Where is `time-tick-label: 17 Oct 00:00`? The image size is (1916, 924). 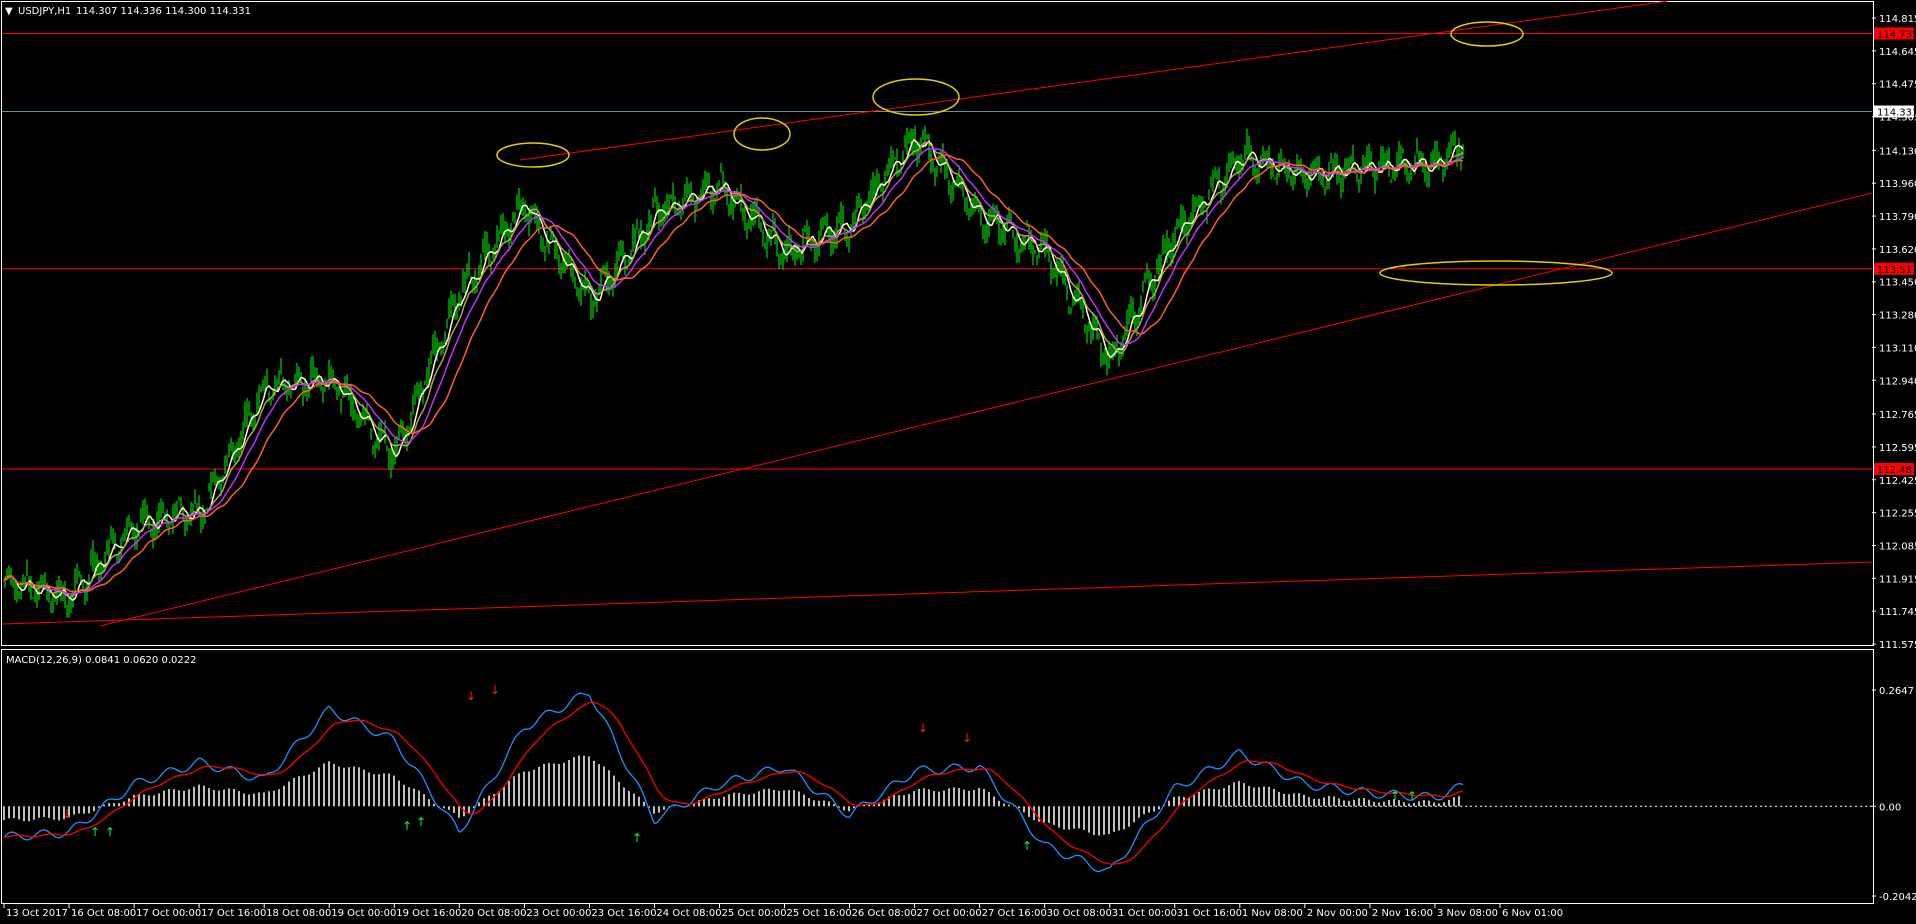 time-tick-label: 17 Oct 00:00 is located at coordinates (168, 913).